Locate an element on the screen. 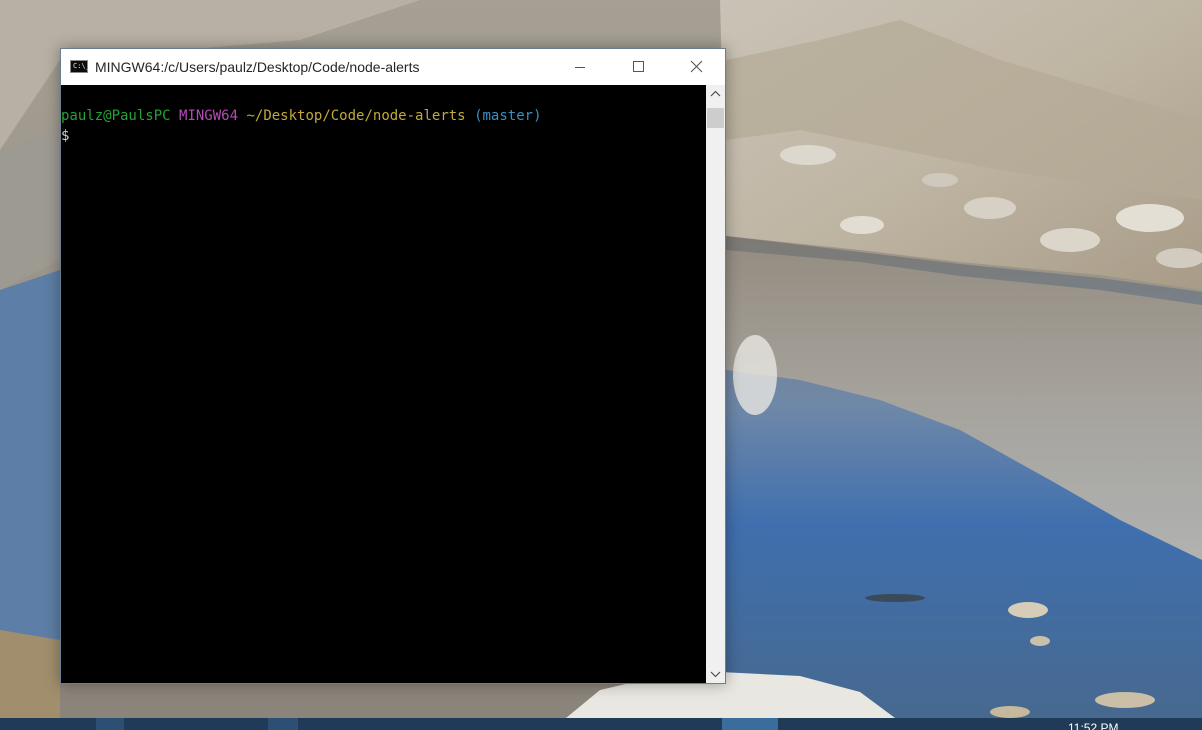  prompt-path: ~/Desktop/Code/node-alerts is located at coordinates (356, 116).